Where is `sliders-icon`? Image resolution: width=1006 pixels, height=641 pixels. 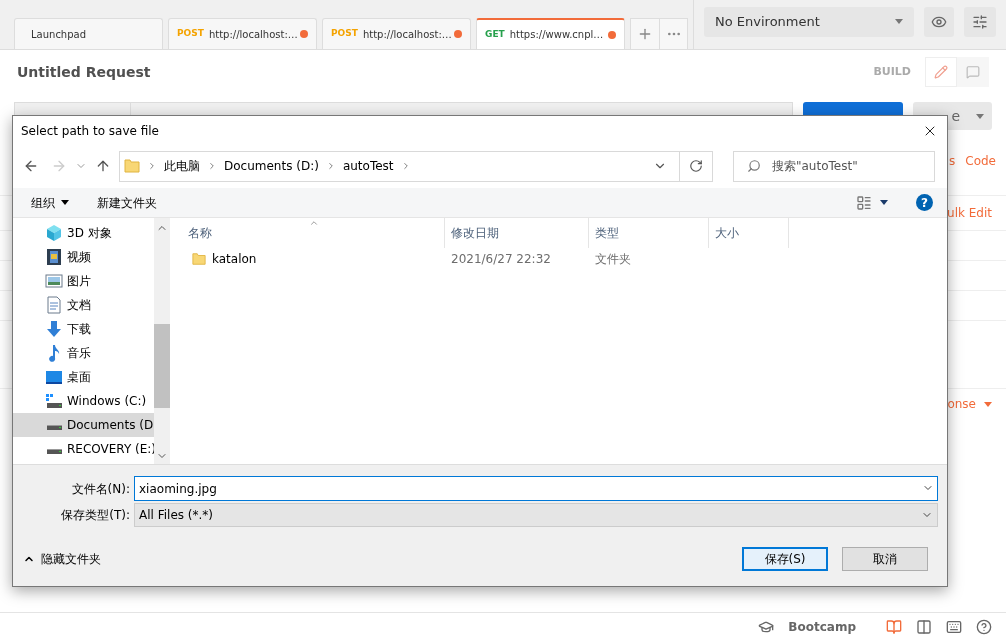
sliders-icon is located at coordinates (980, 21).